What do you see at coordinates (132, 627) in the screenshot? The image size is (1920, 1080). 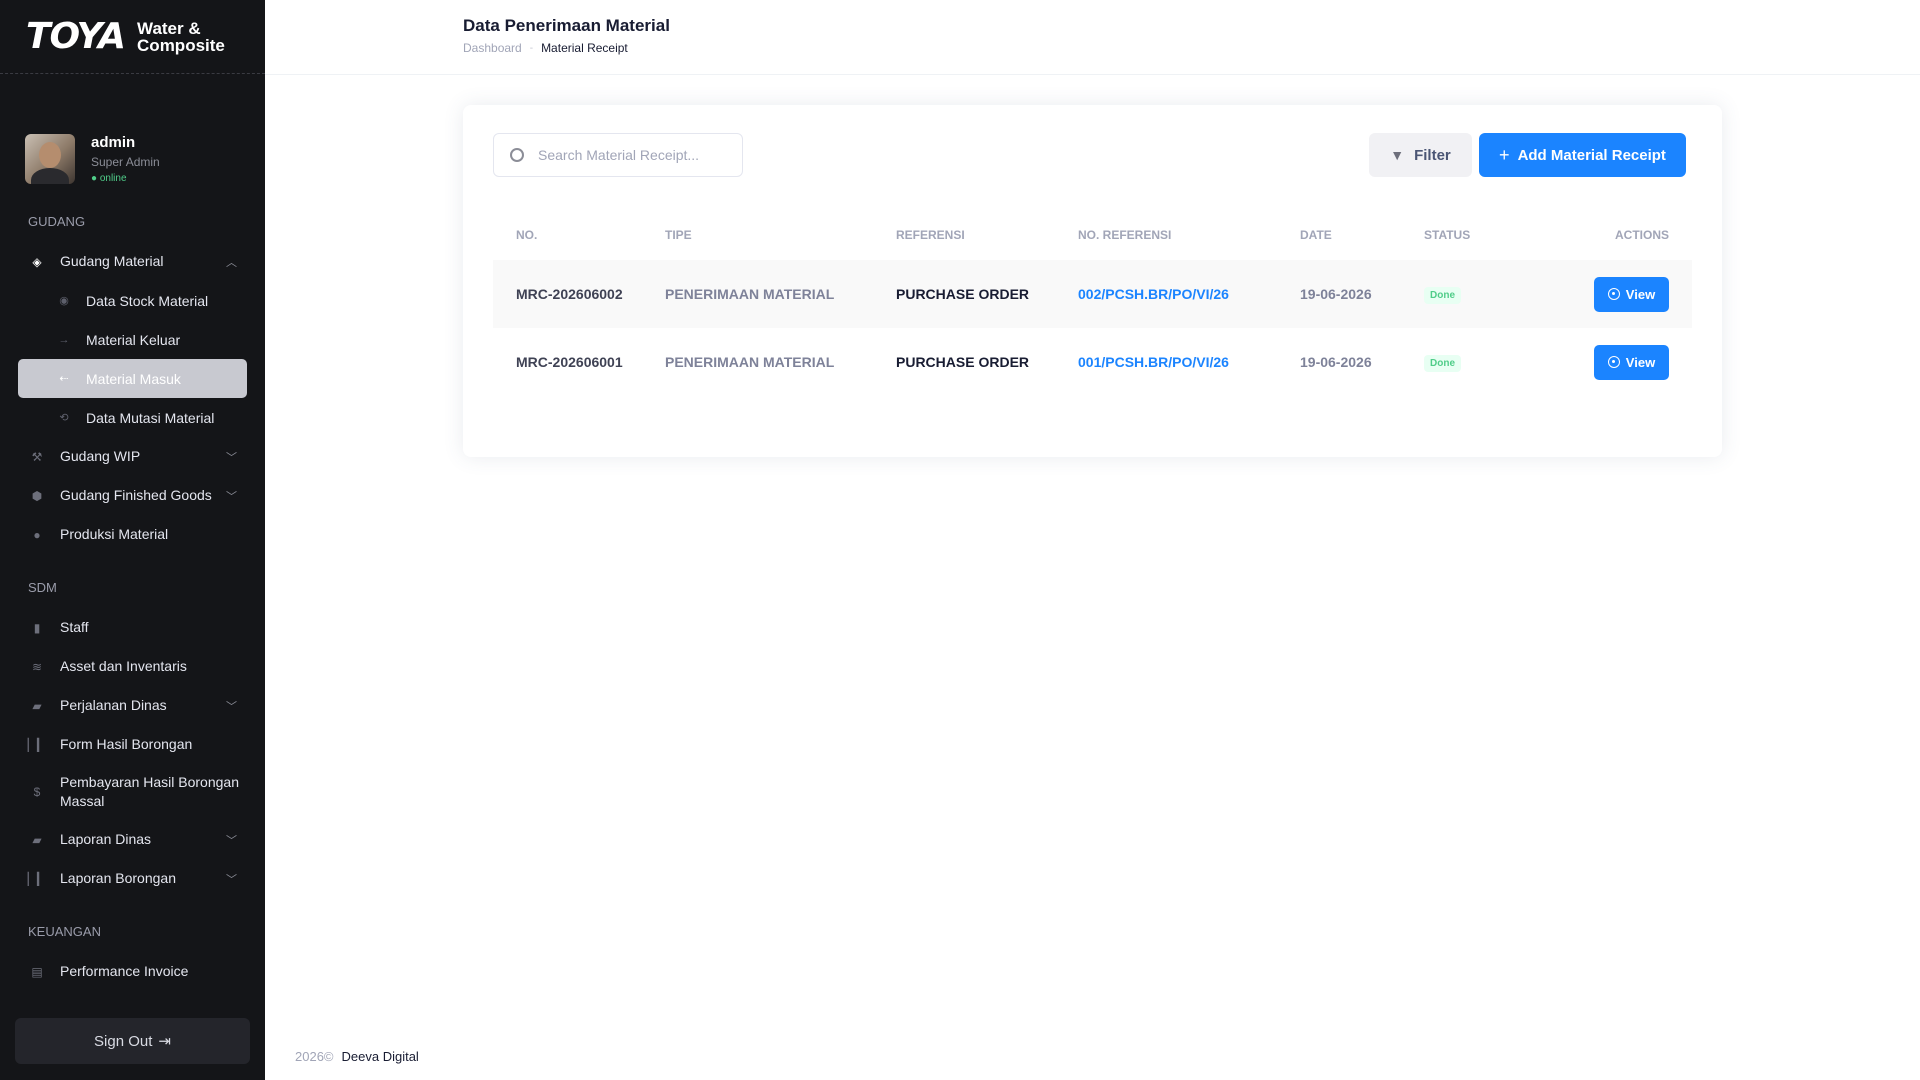 I see `sidebar-item-staff: ▮ Staff` at bounding box center [132, 627].